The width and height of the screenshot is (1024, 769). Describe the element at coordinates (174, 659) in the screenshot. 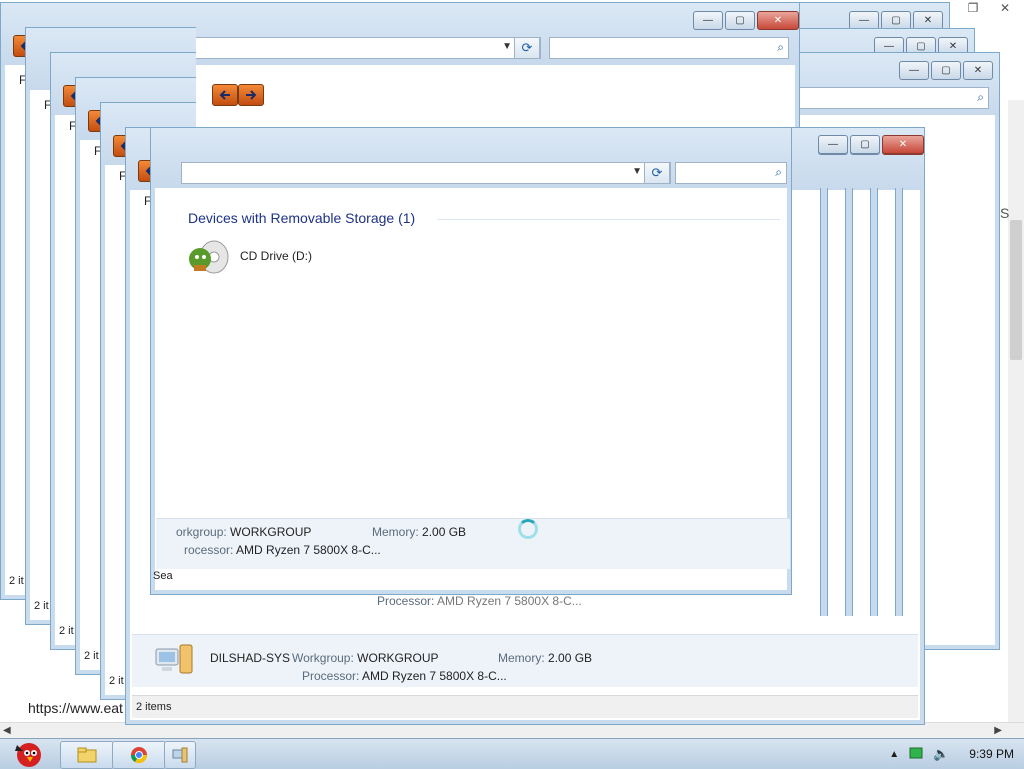

I see `computer-icon` at that location.